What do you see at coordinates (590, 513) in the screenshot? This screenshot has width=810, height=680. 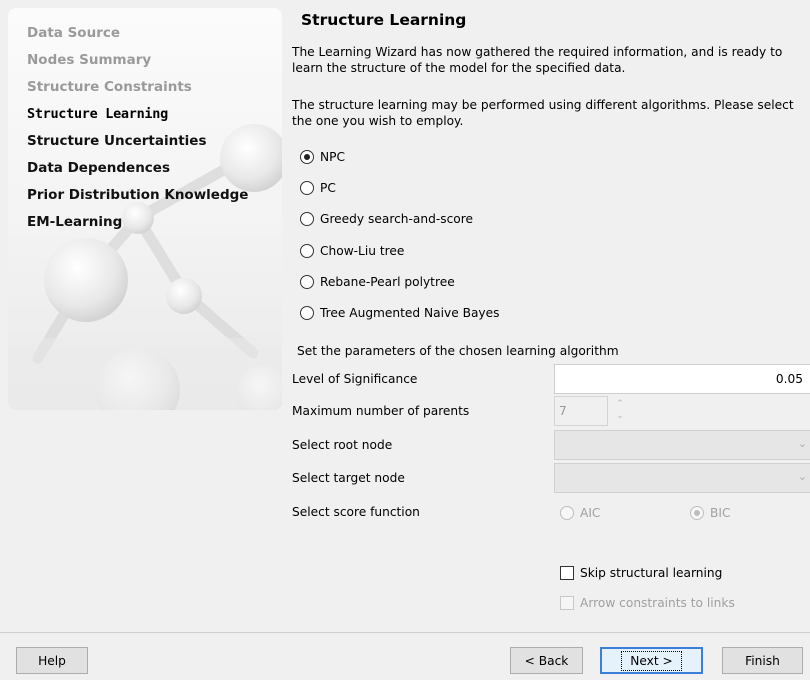 I see `score-label: AIC` at bounding box center [590, 513].